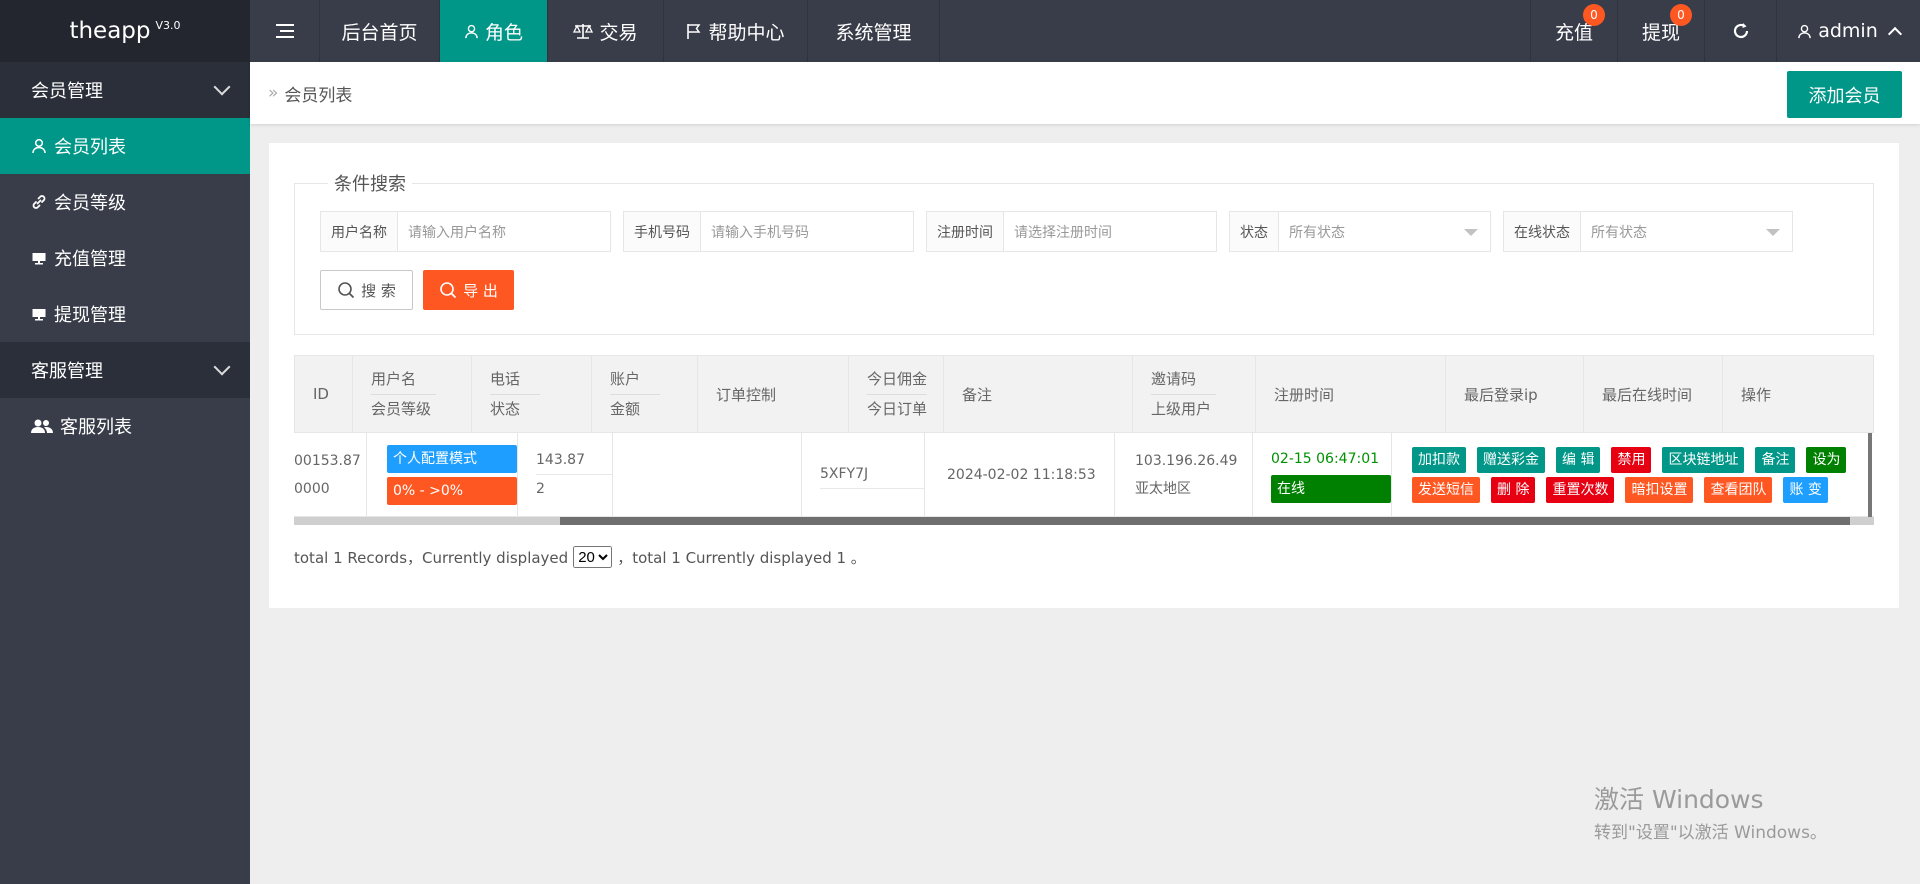 The height and width of the screenshot is (884, 1920). What do you see at coordinates (746, 32) in the screenshot?
I see `nav-label: 帮助中心` at bounding box center [746, 32].